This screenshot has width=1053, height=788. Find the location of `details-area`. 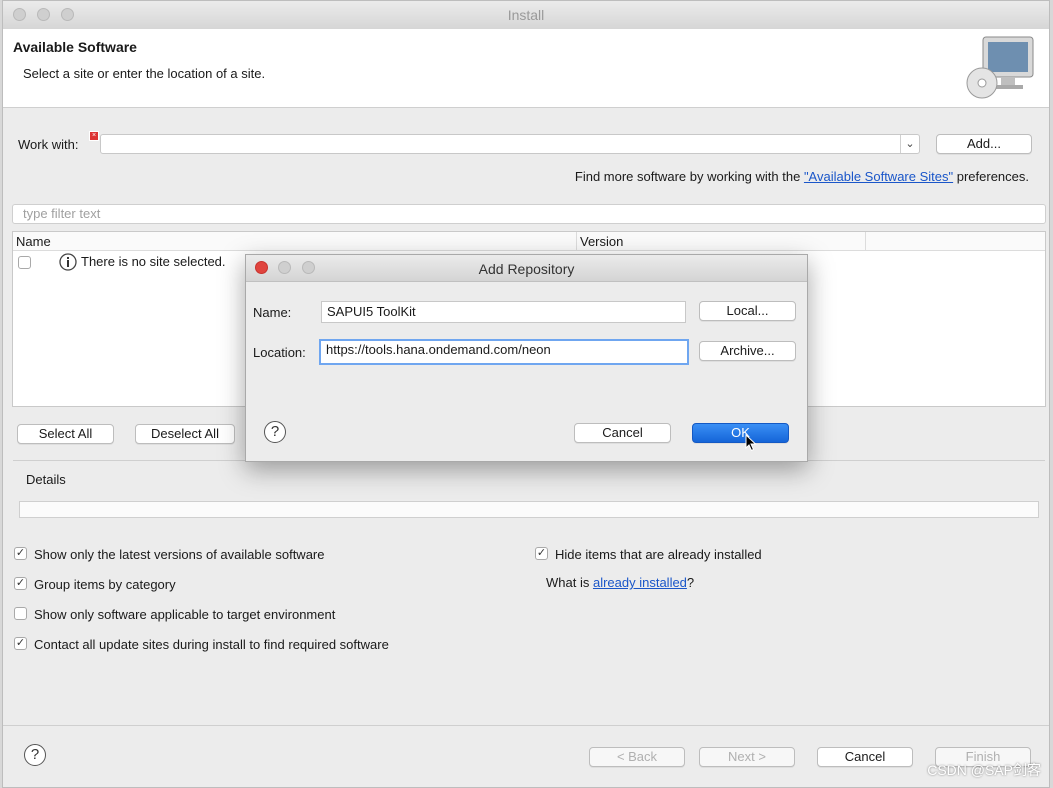

details-area is located at coordinates (529, 509).